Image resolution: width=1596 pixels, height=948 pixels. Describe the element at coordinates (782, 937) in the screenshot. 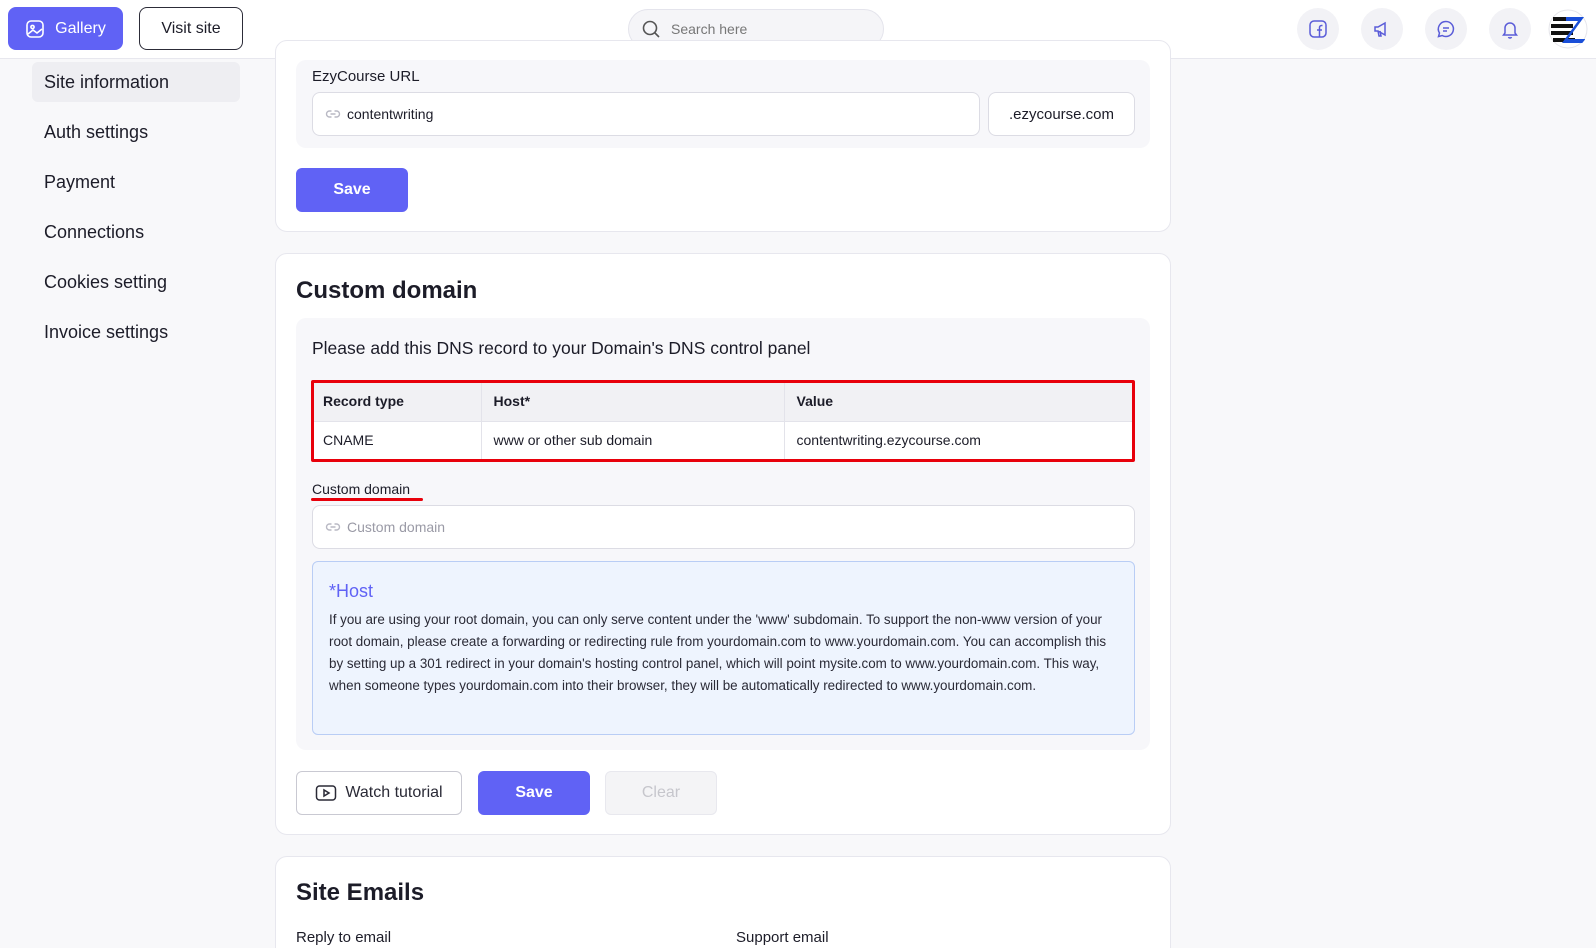

I see `support-email-label: Support email` at that location.